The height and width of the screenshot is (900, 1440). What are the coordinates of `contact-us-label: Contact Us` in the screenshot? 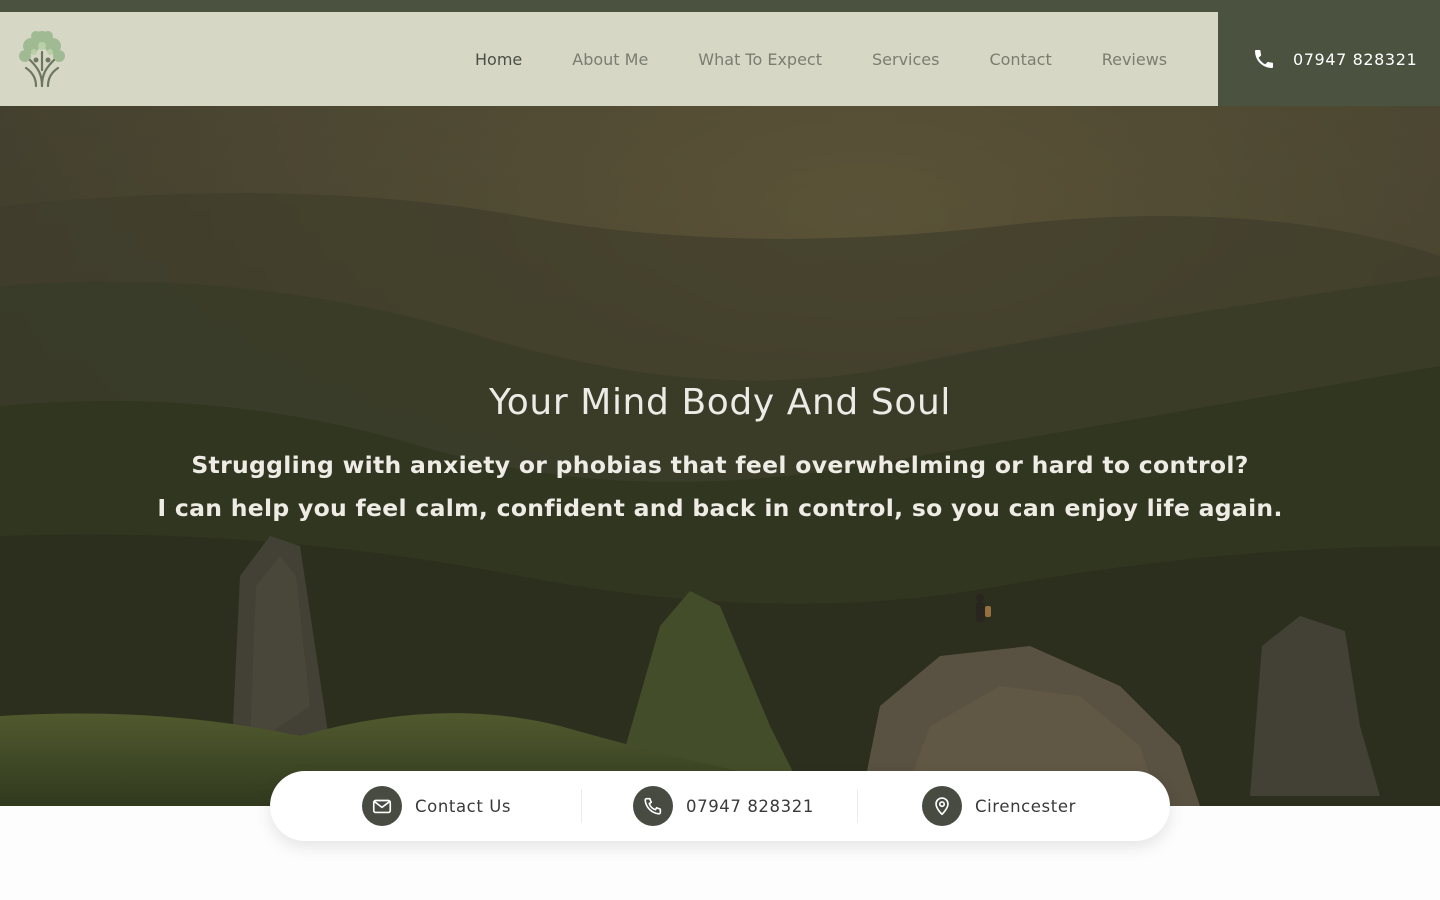 It's located at (463, 806).